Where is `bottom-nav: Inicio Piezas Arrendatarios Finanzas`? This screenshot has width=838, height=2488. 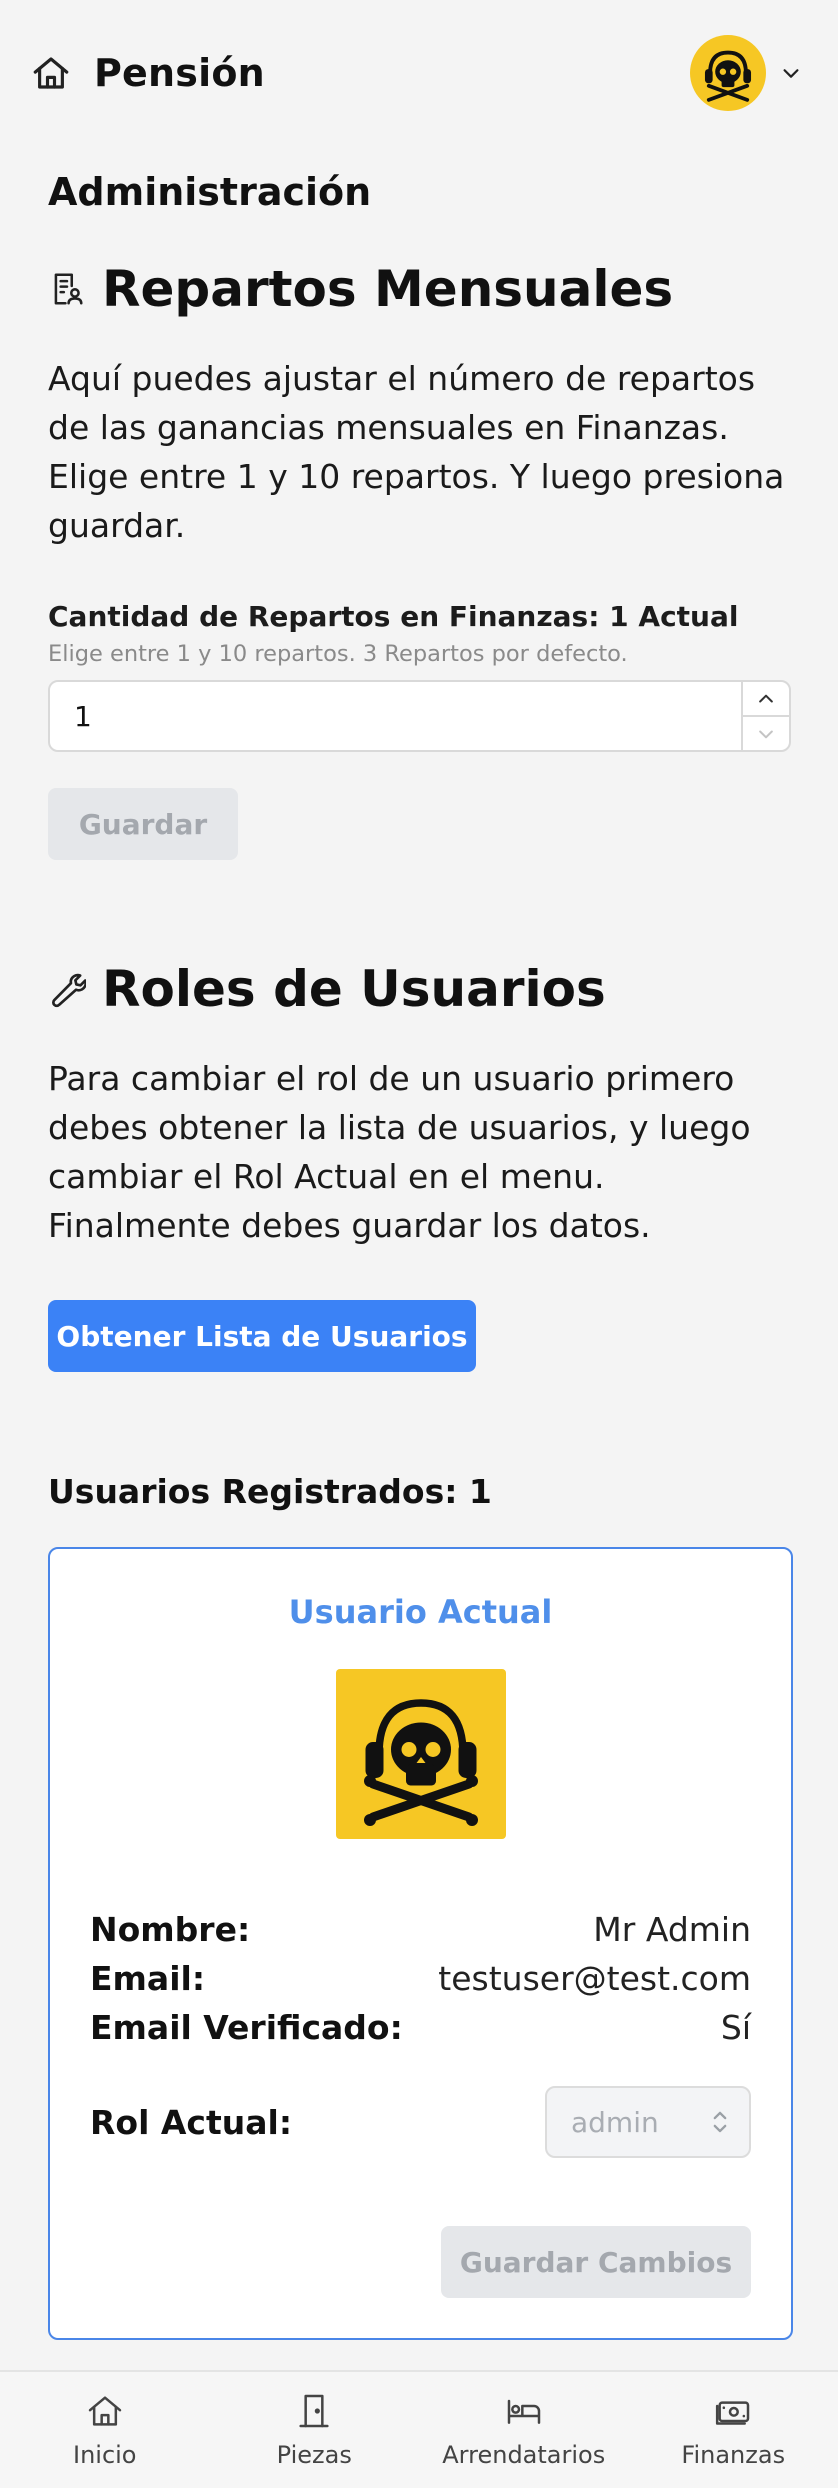 bottom-nav: Inicio Piezas Arrendatarios Finanzas is located at coordinates (419, 2429).